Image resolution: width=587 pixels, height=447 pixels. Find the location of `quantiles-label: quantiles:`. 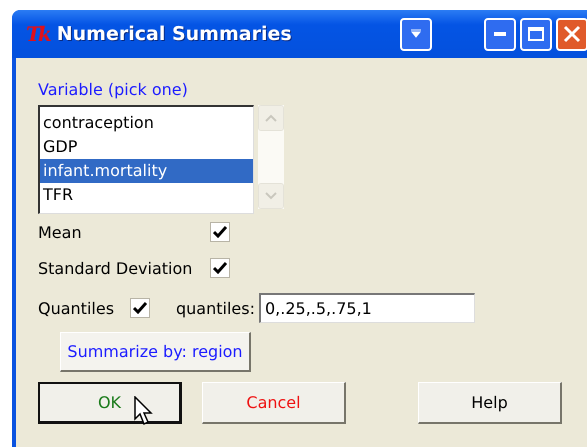

quantiles-label: quantiles: is located at coordinates (215, 308).